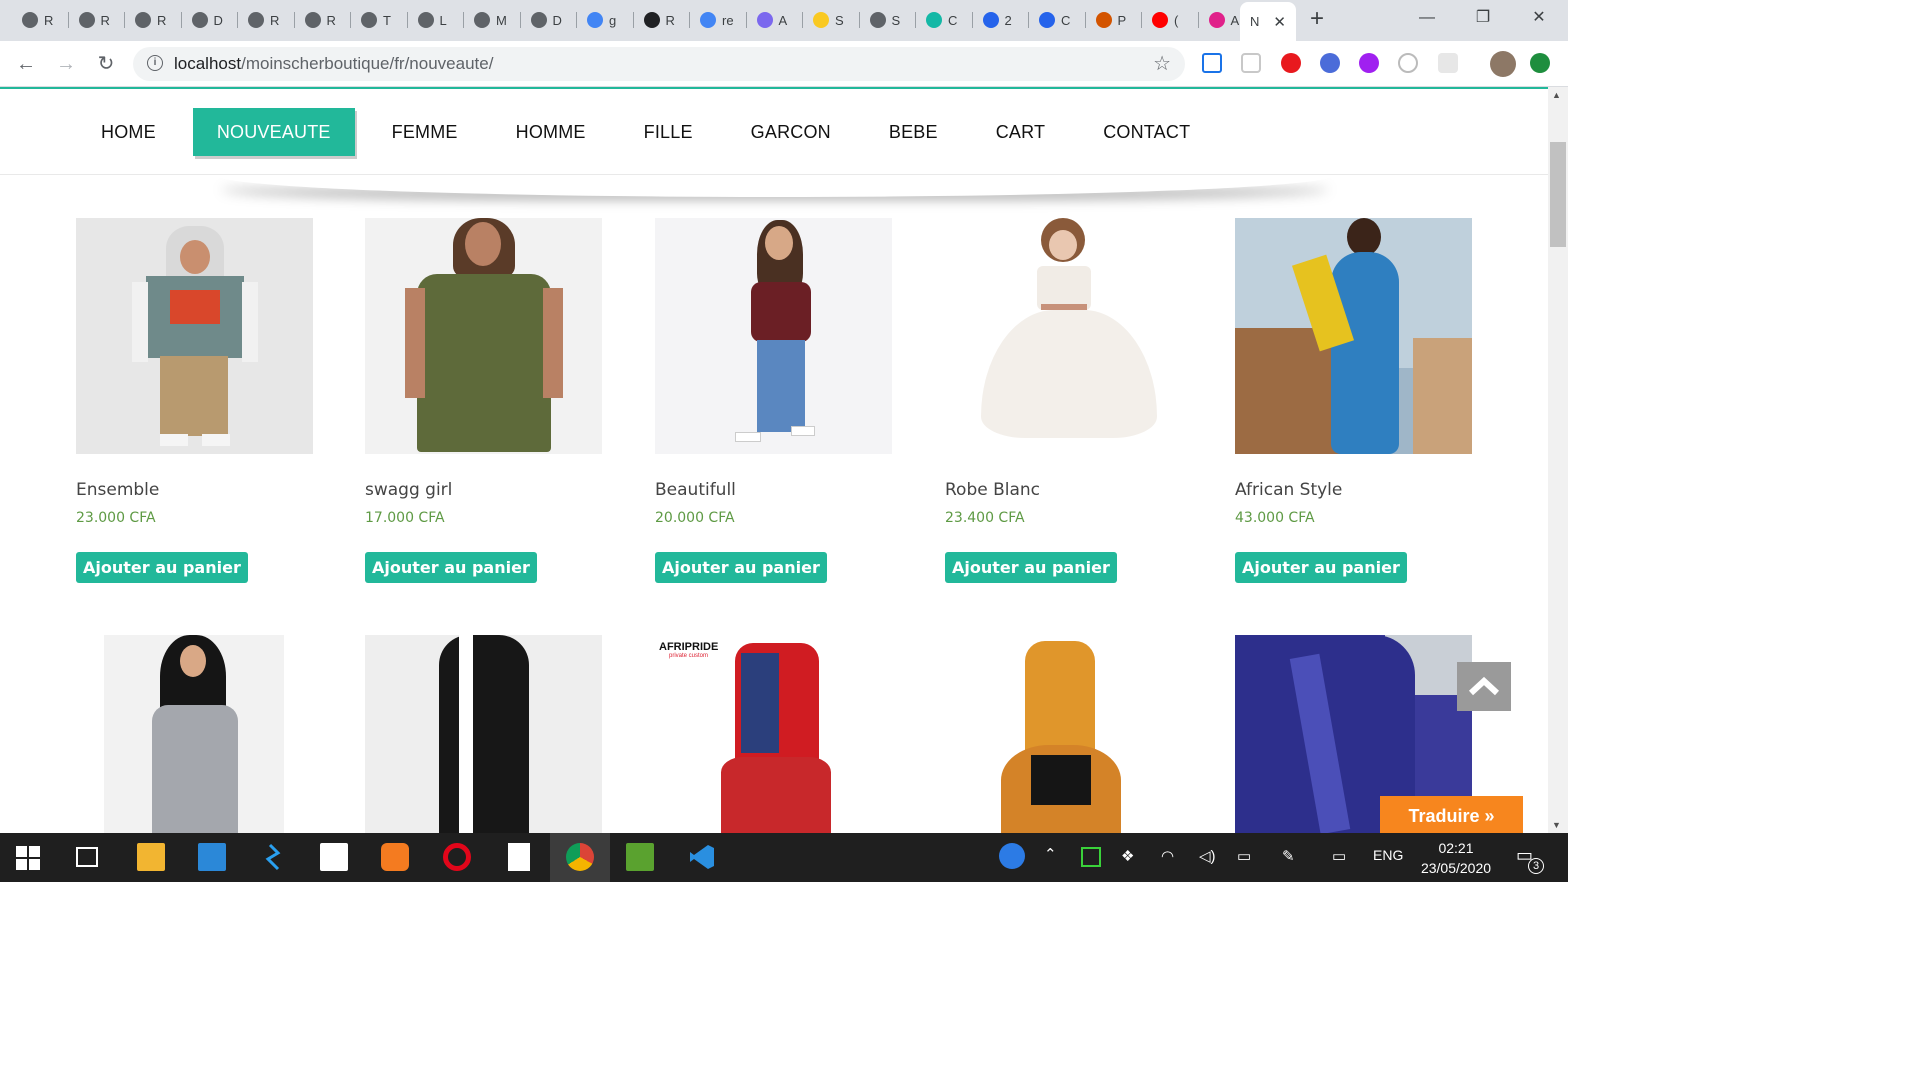 This screenshot has width=1920, height=1080. I want to click on adblock-extension-icon, so click(1291, 63).